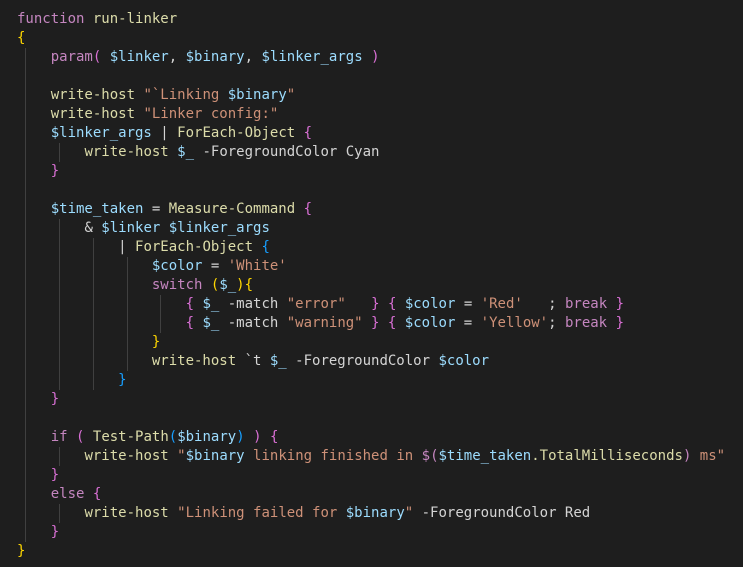 This screenshot has width=743, height=567. What do you see at coordinates (514, 323) in the screenshot?
I see `code-token: 'Yellow'` at bounding box center [514, 323].